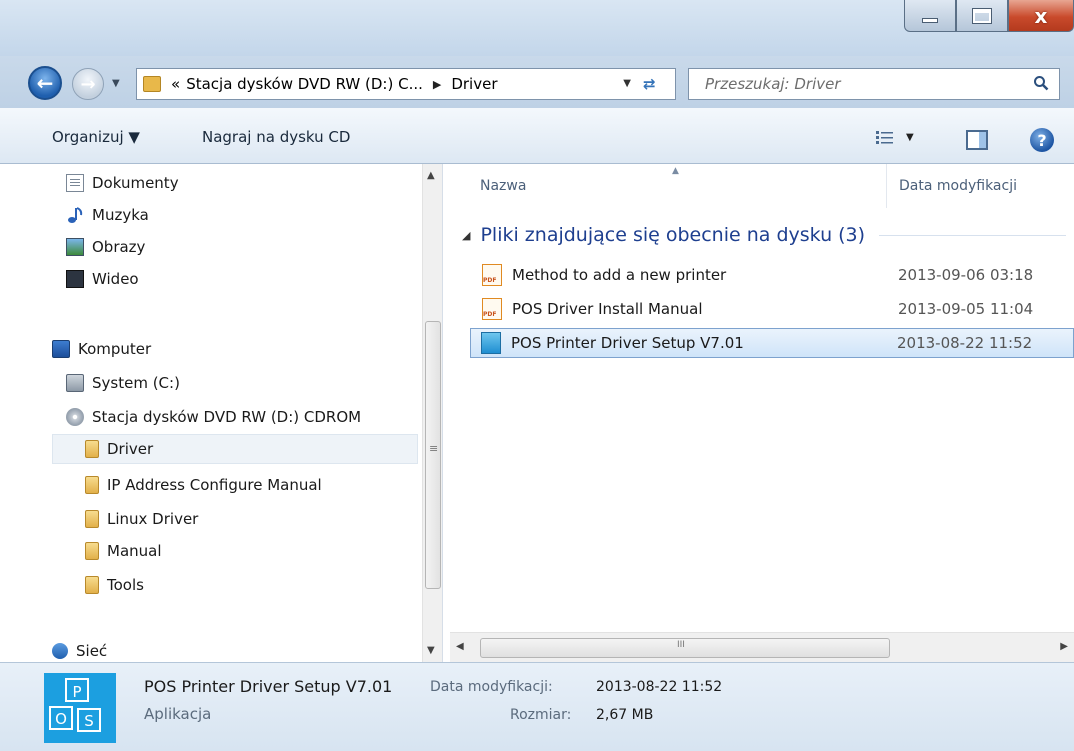 This screenshot has width=1074, height=751. Describe the element at coordinates (627, 83) in the screenshot. I see `address-dropdown: ▼` at that location.